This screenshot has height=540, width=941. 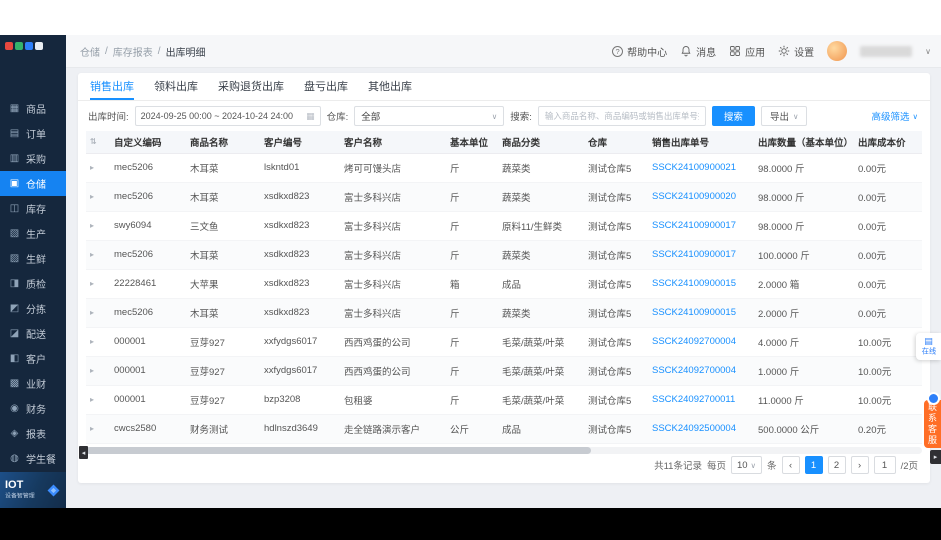 I want to click on page-size-select: 10 ∨, so click(x=746, y=465).